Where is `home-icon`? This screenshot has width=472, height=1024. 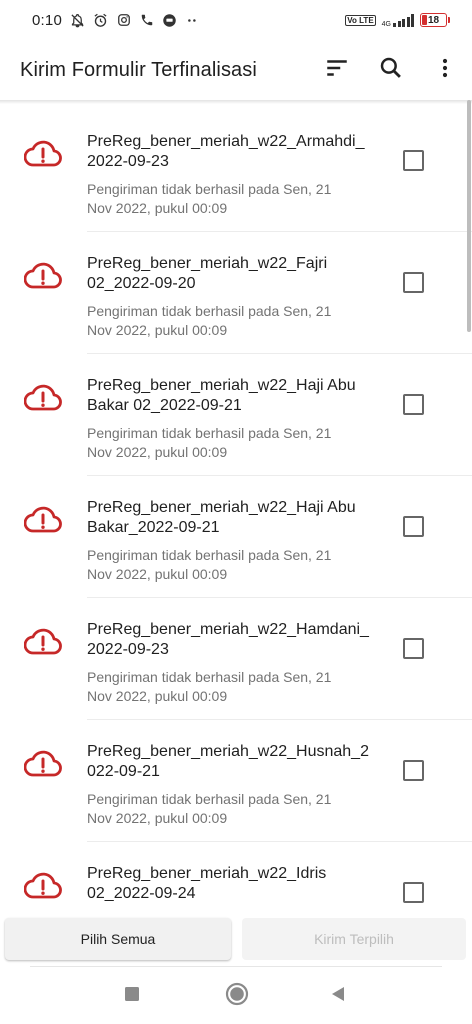
home-icon is located at coordinates (237, 996).